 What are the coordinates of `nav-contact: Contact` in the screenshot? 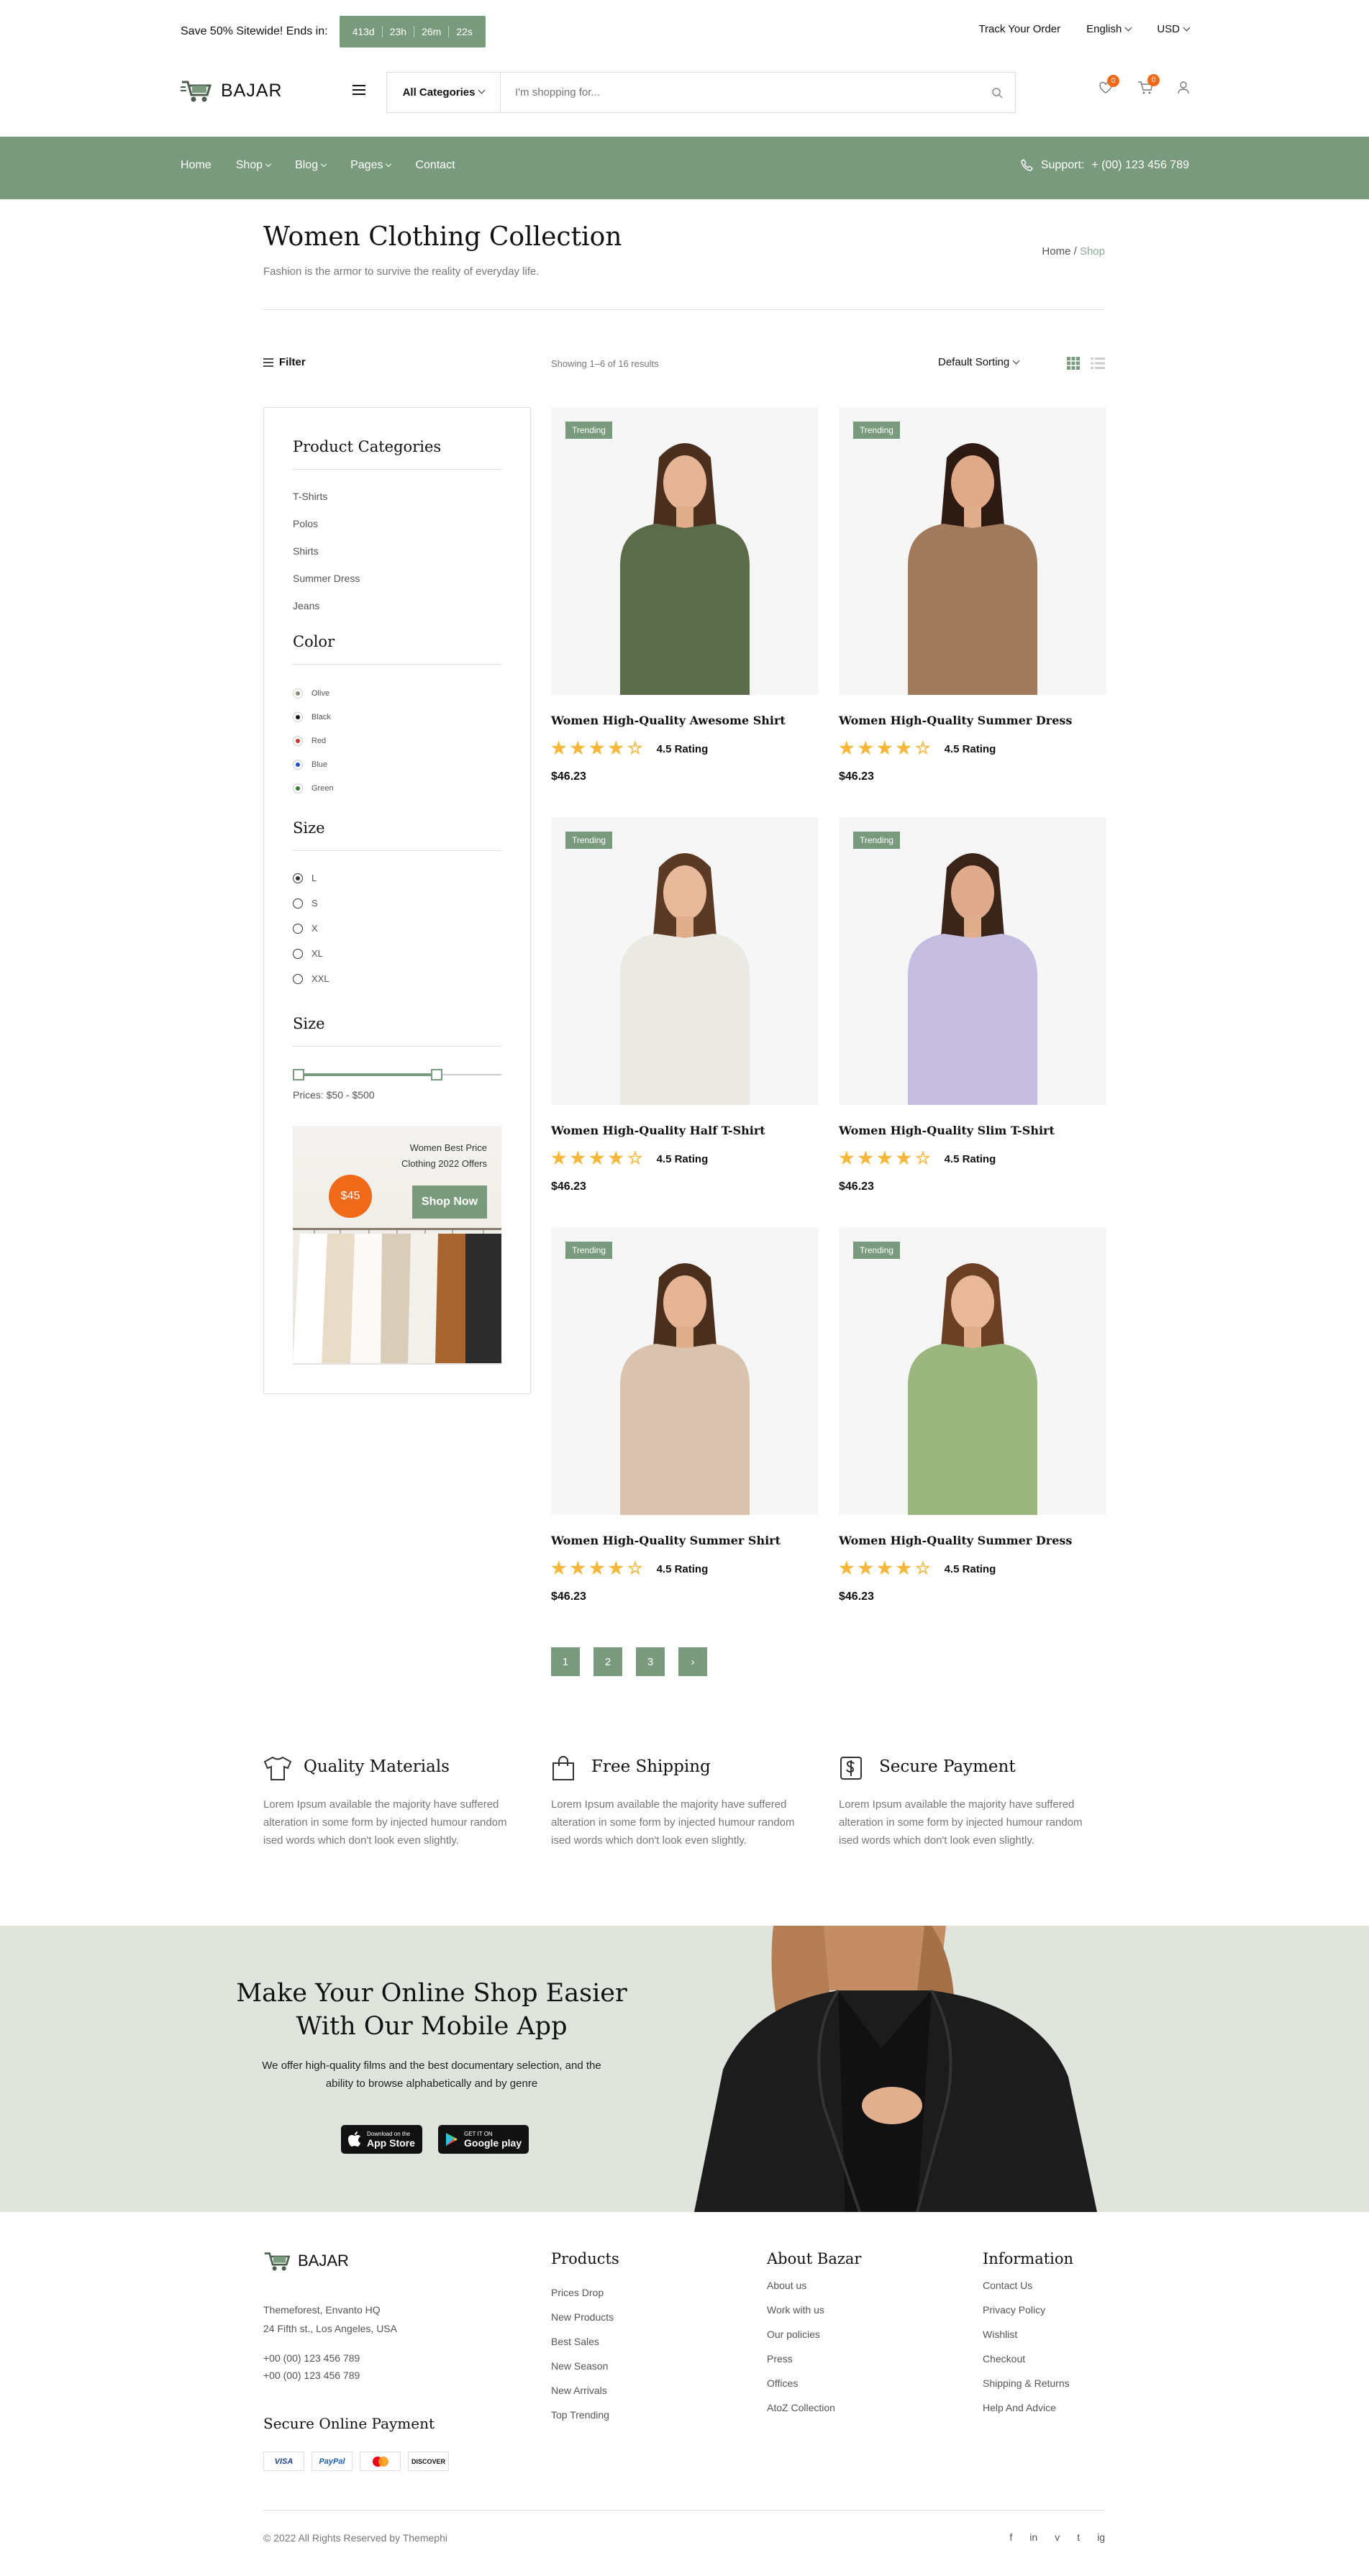 It's located at (435, 166).